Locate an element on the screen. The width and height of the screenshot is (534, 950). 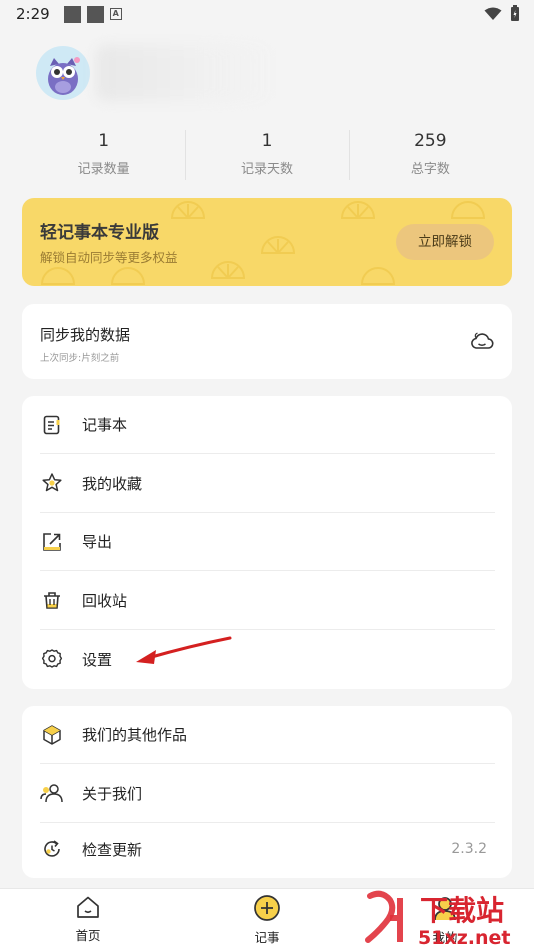
export-icon is located at coordinates (52, 542).